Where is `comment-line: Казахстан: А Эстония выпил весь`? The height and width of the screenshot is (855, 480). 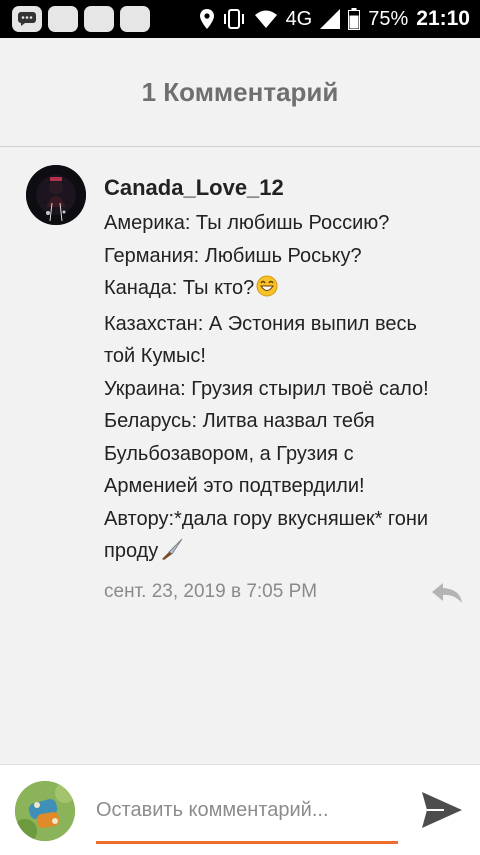 comment-line: Казахстан: А Эстония выпил весь is located at coordinates (260, 323).